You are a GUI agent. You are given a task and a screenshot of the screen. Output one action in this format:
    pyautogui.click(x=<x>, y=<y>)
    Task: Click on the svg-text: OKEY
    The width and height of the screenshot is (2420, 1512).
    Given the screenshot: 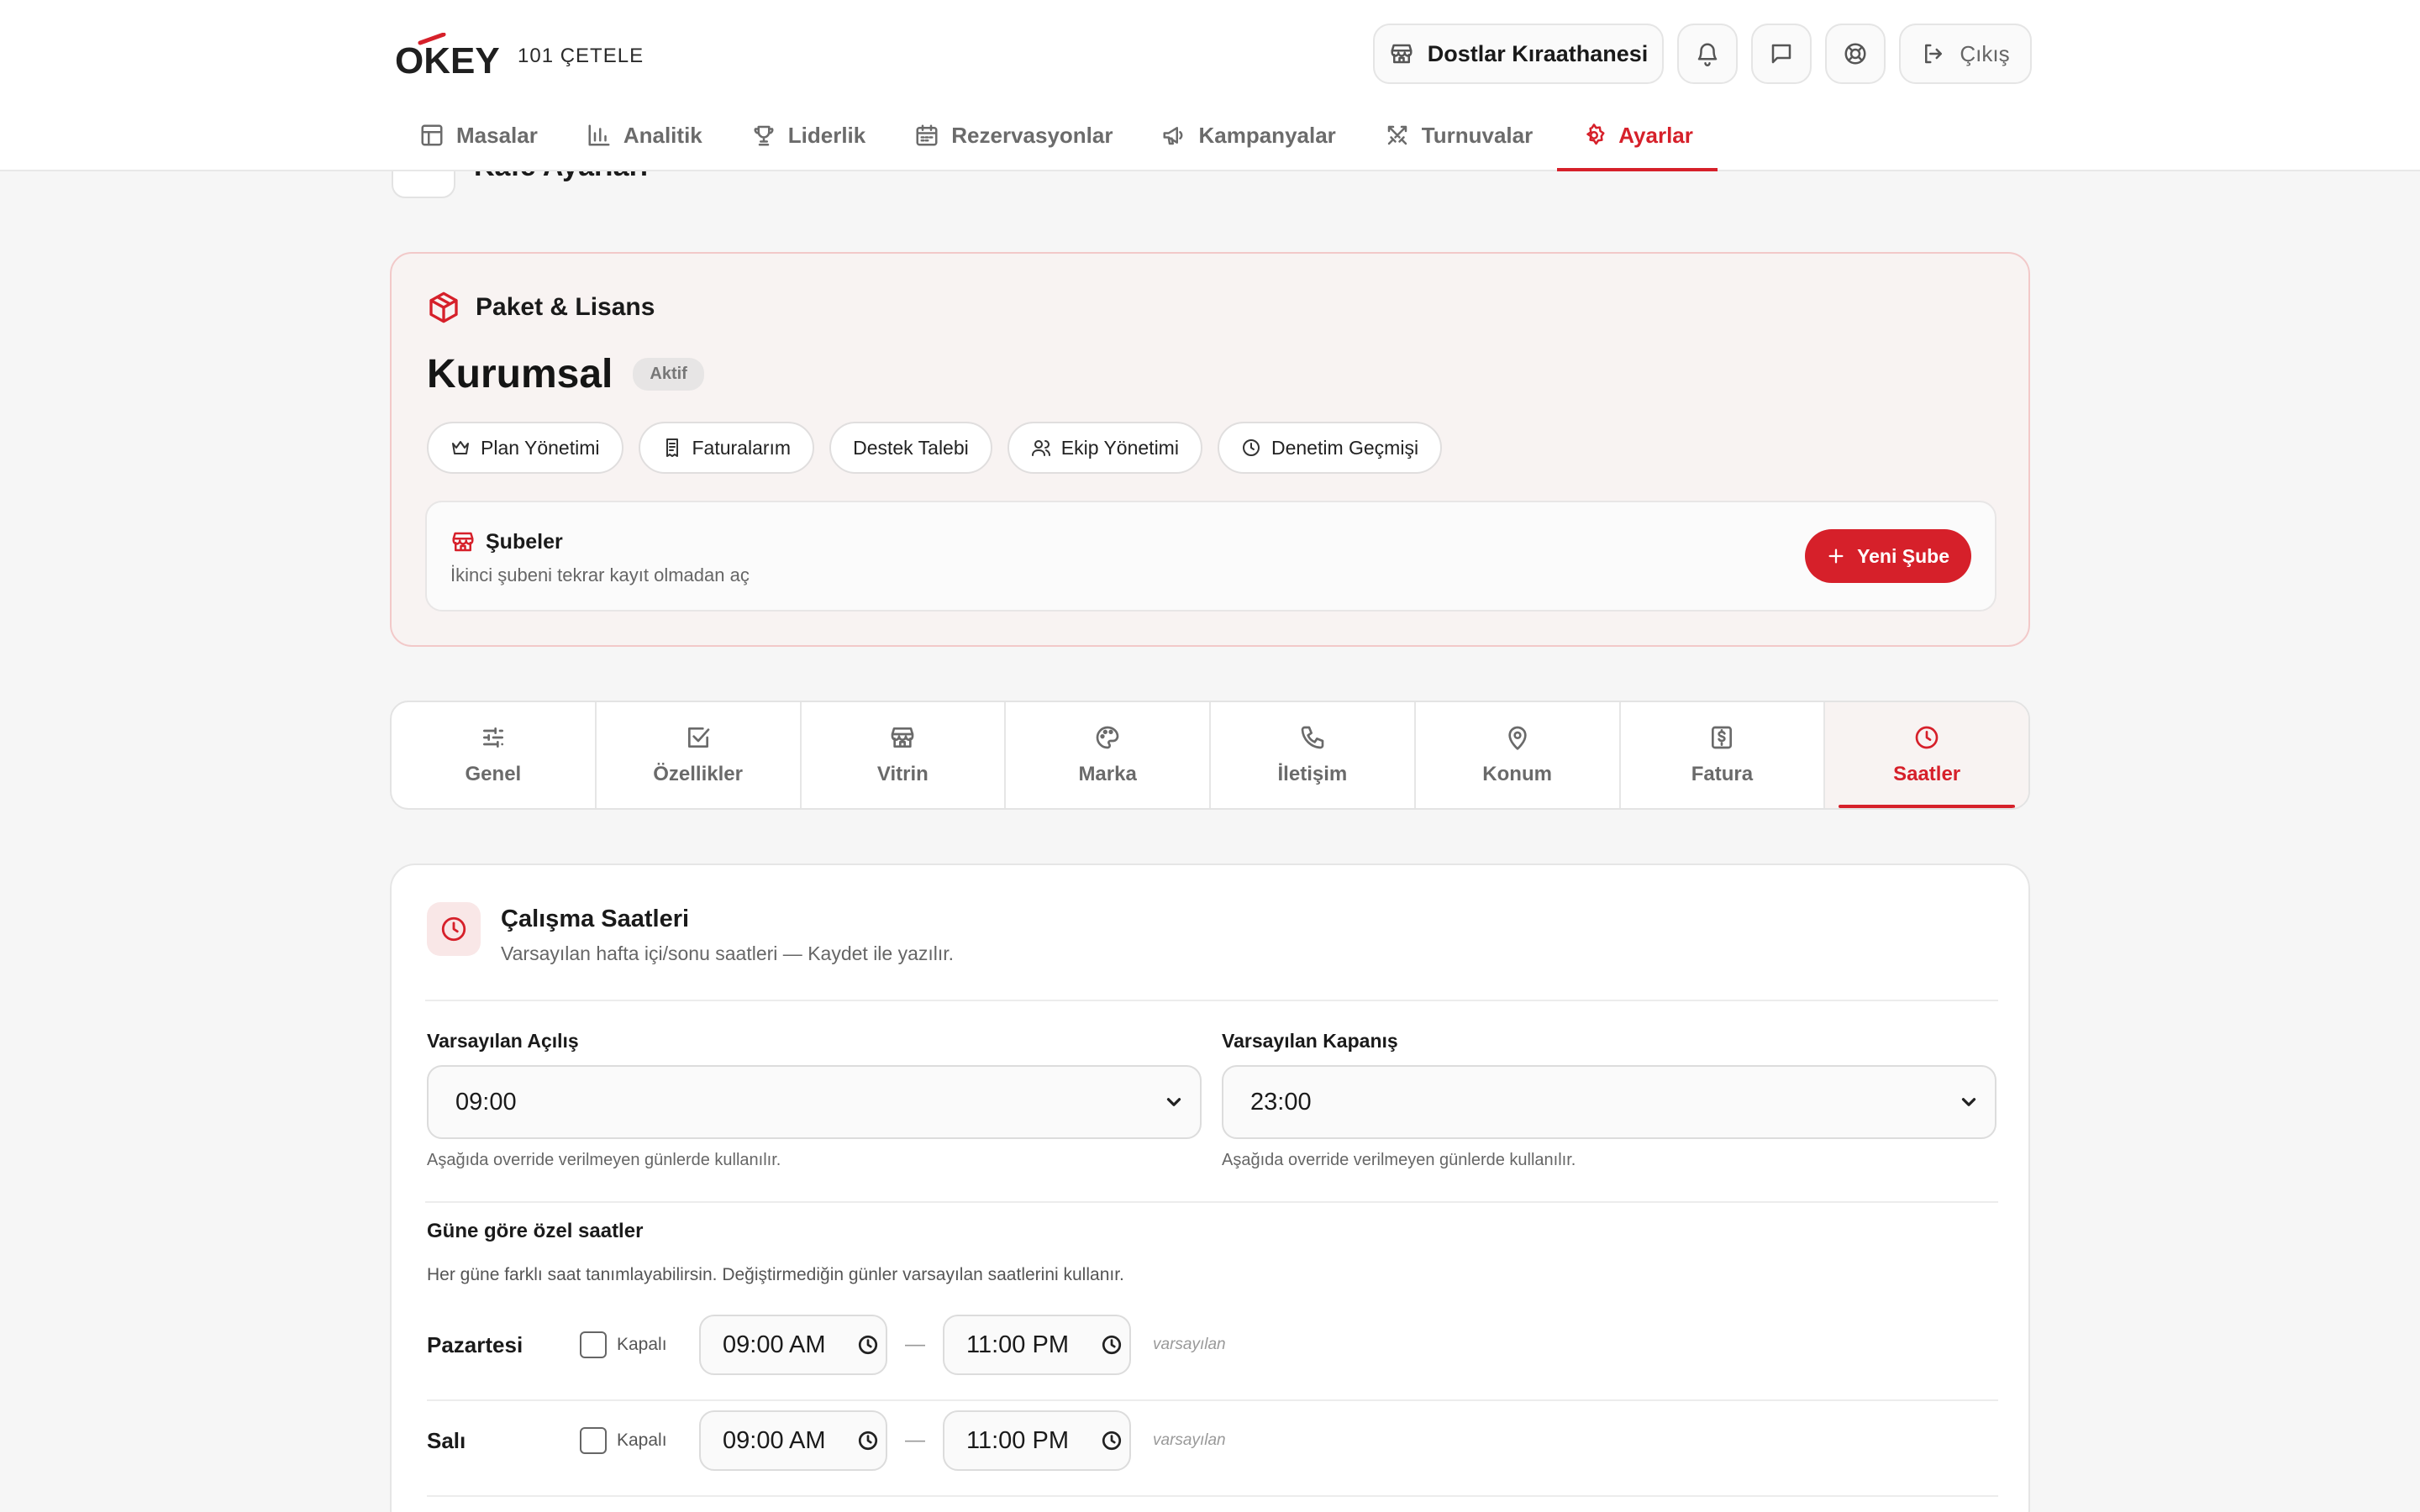 What is the action you would take?
    pyautogui.click(x=448, y=60)
    